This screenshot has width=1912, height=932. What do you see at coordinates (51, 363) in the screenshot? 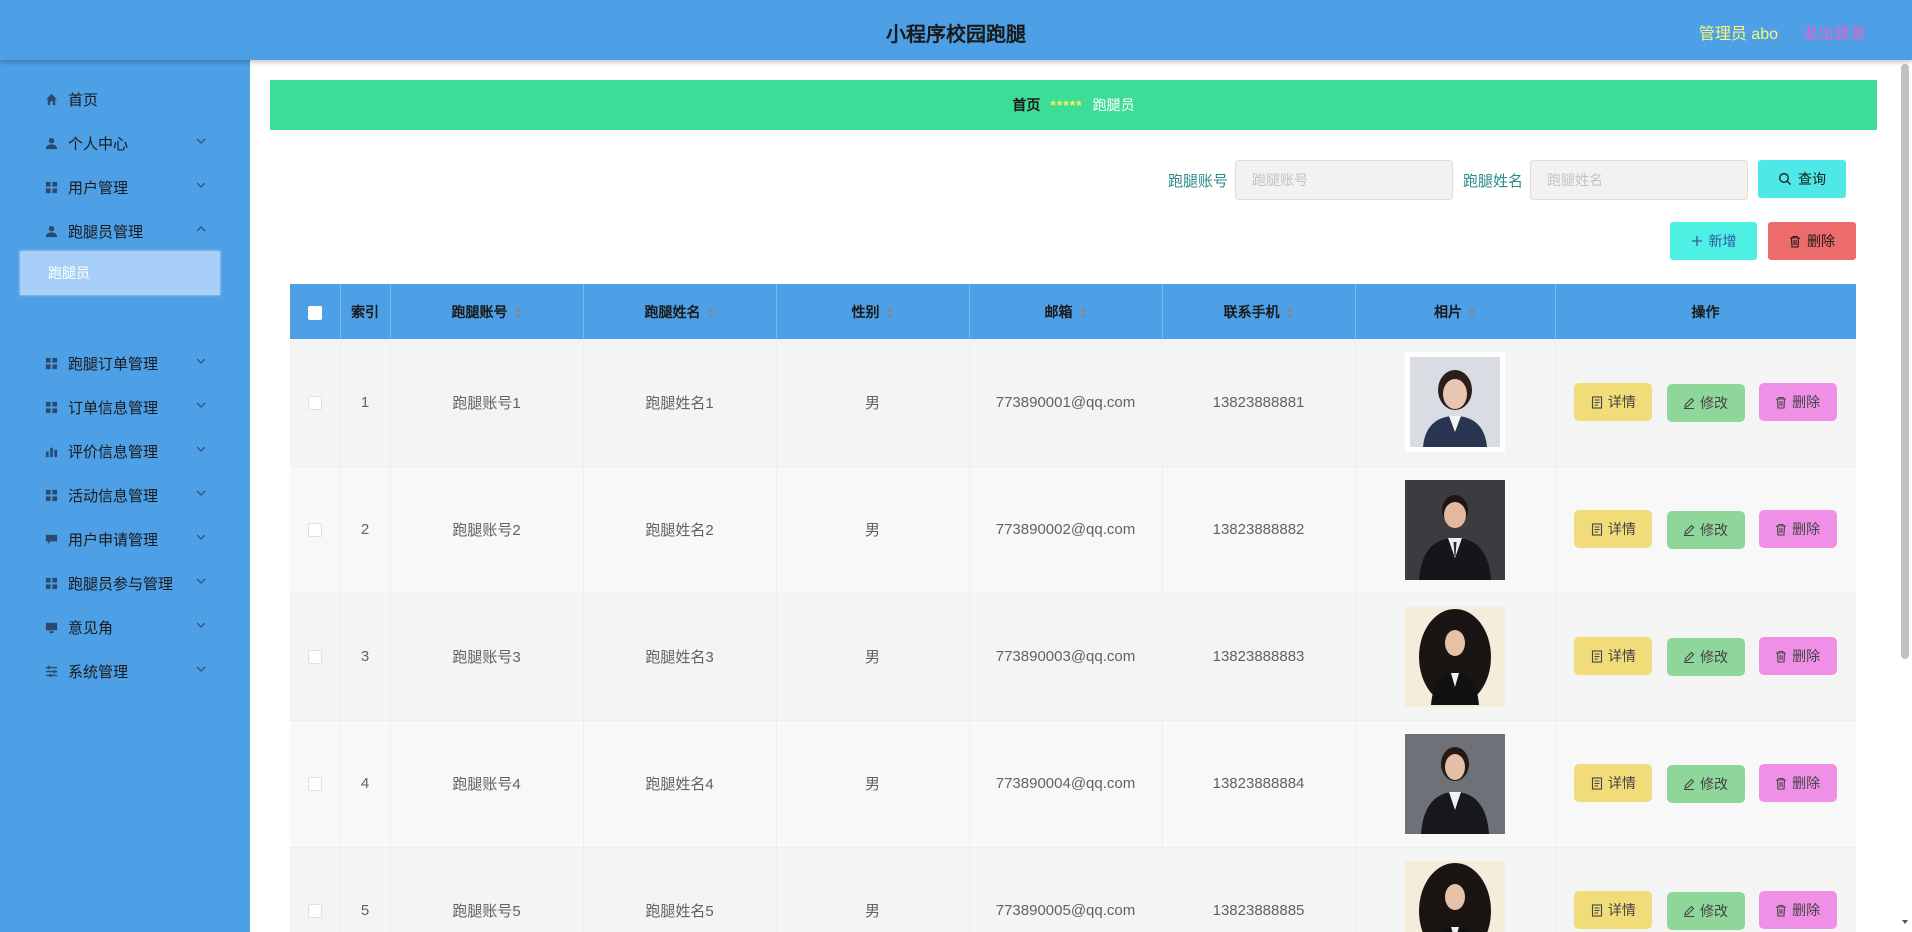
I see `grid-icon` at bounding box center [51, 363].